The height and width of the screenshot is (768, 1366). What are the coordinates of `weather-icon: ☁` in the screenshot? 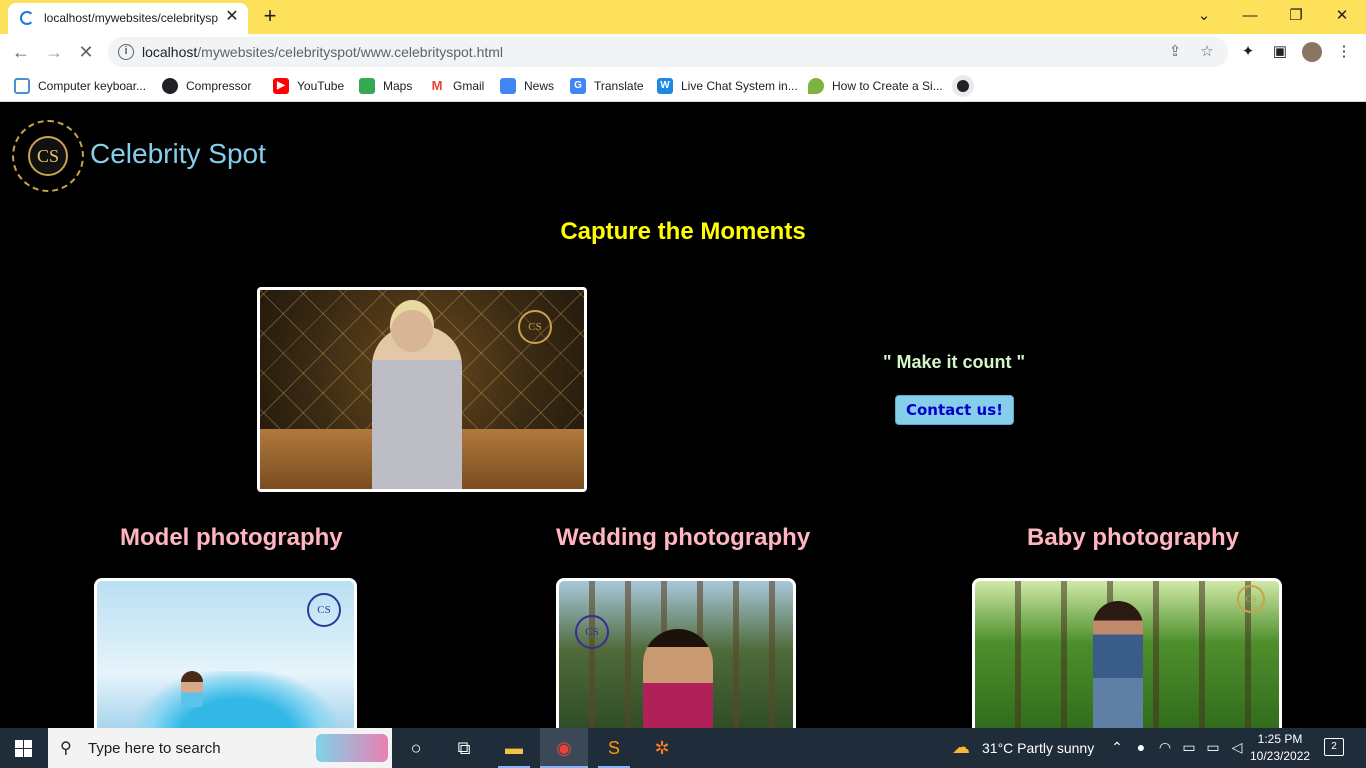 It's located at (961, 747).